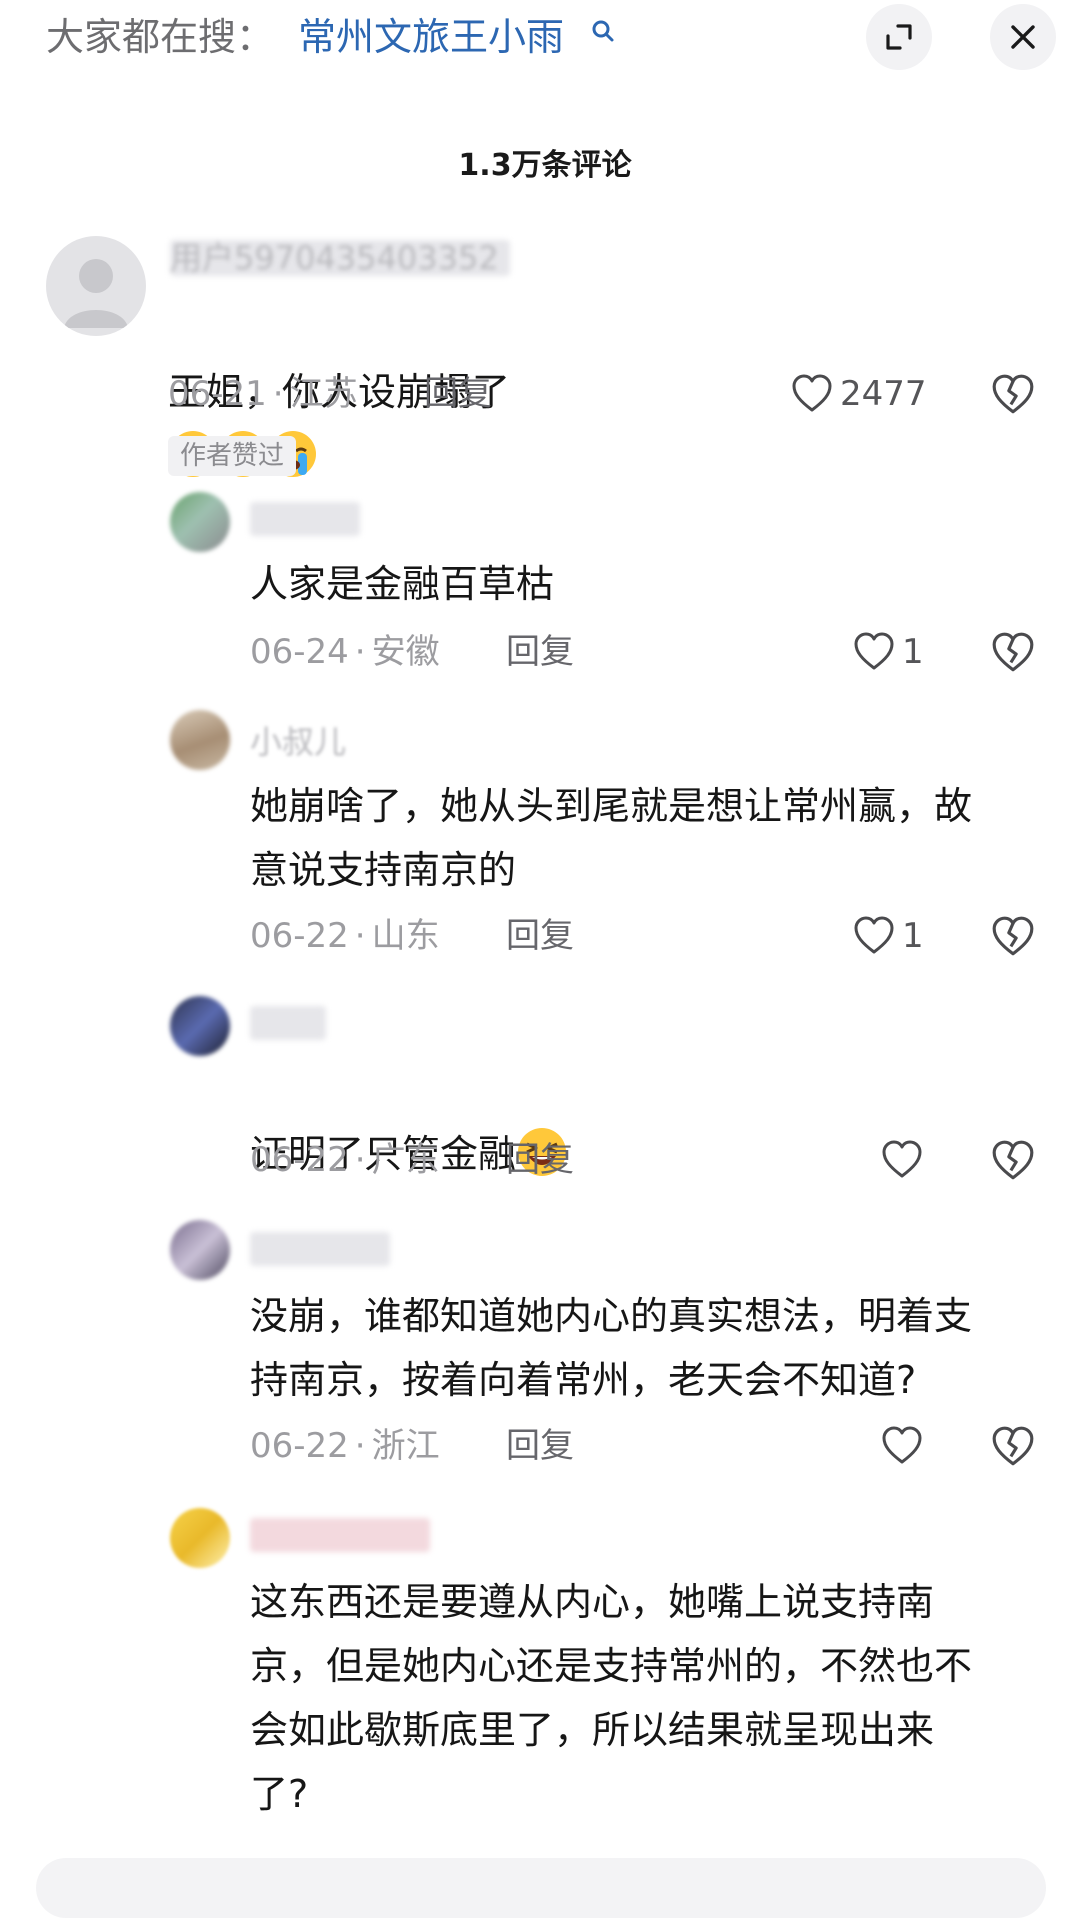 This screenshot has width=1080, height=1918. I want to click on comment-location: 山东, so click(405, 936).